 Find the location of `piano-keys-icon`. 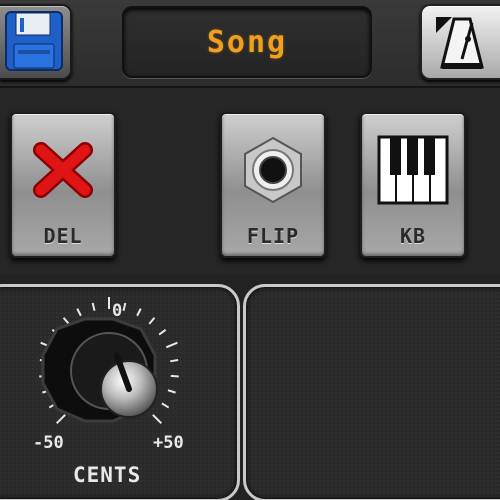

piano-keys-icon is located at coordinates (413, 170).